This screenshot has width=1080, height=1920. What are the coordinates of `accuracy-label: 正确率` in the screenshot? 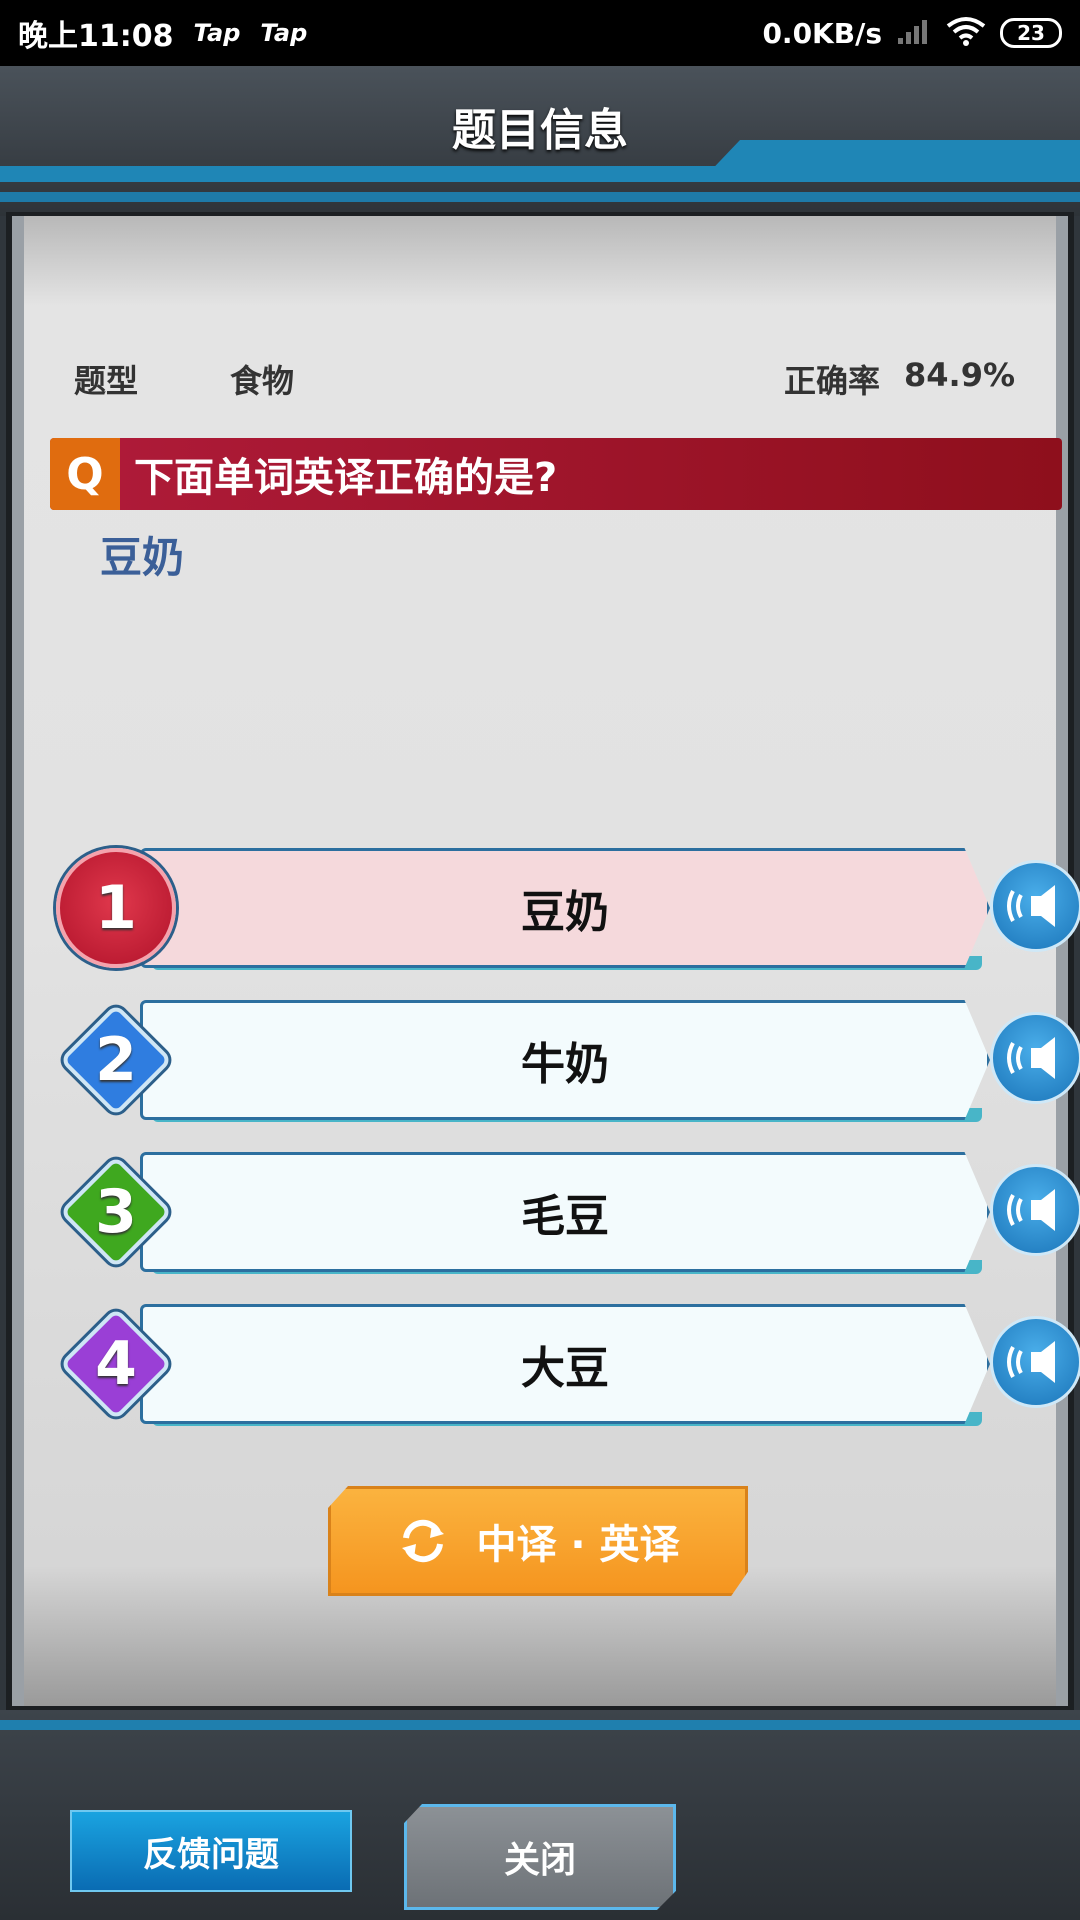 It's located at (832, 381).